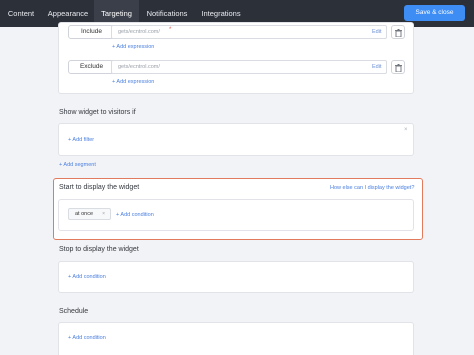 Image resolution: width=474 pixels, height=355 pixels. What do you see at coordinates (249, 67) in the screenshot?
I see `exclude-url-input: gets/ecntrol.com/` at bounding box center [249, 67].